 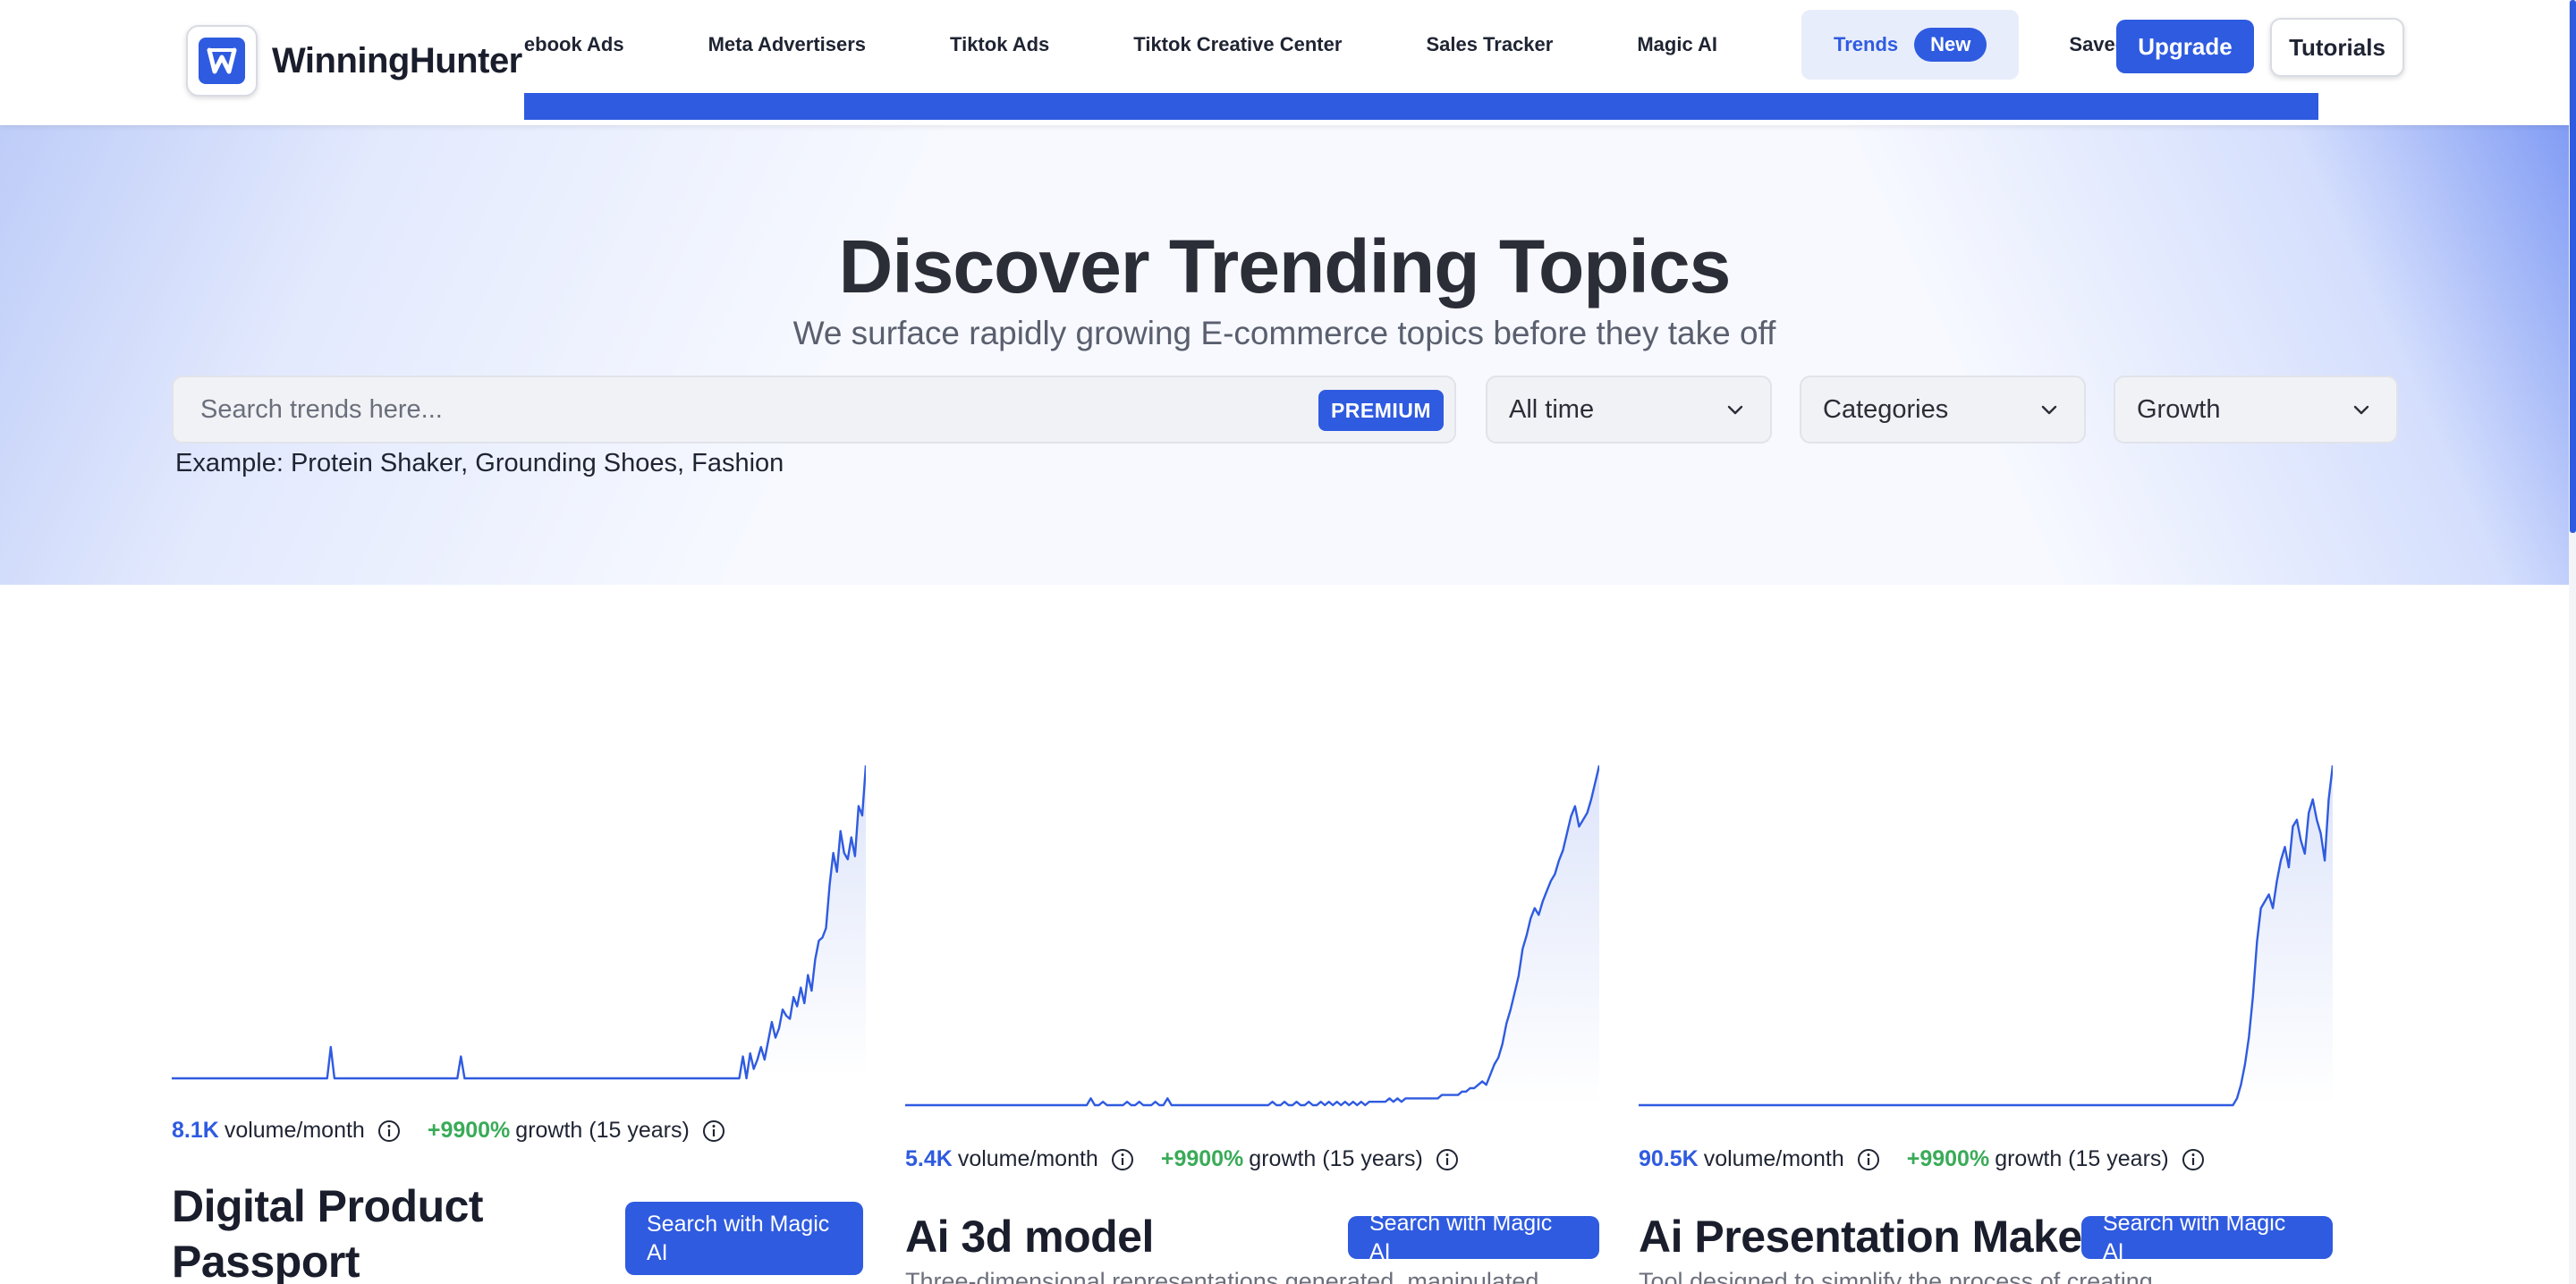 What do you see at coordinates (1285, 266) in the screenshot?
I see `page-title: Discover Trending Topics` at bounding box center [1285, 266].